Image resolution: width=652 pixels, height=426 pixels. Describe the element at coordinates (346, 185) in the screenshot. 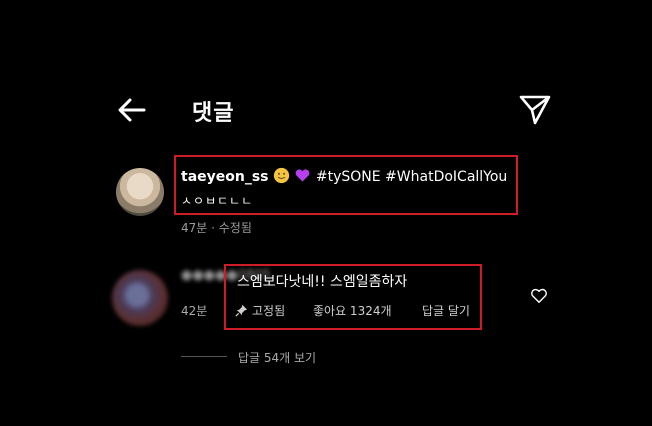

I see `highlight-box-caption` at that location.